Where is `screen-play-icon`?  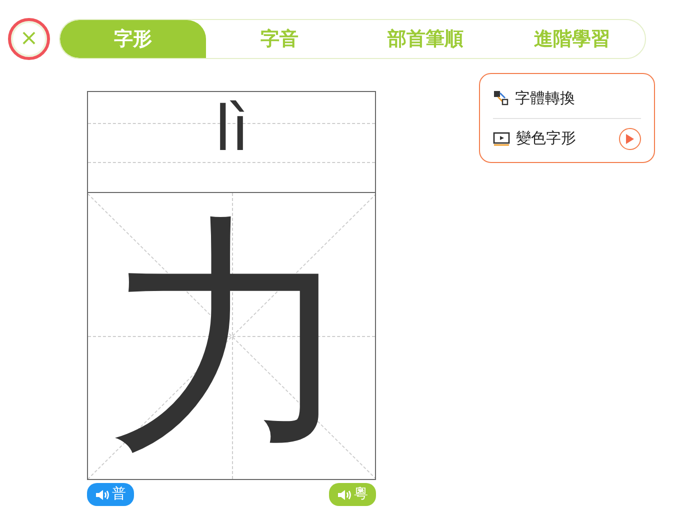 screen-play-icon is located at coordinates (501, 138).